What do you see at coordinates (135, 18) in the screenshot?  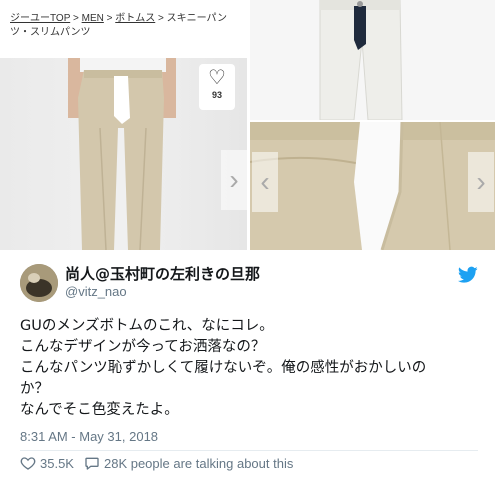 I see `breadcrumb-item: ボトムス` at bounding box center [135, 18].